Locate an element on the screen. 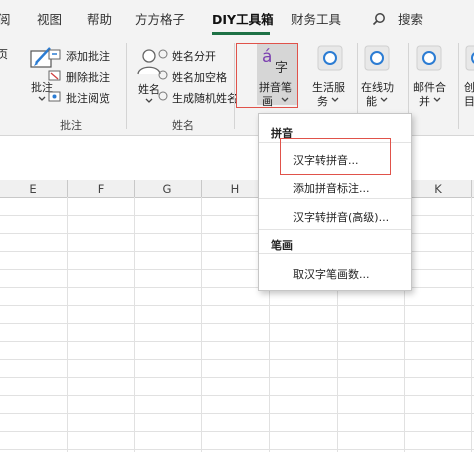  random-name-button: 生成随机姓名 is located at coordinates (205, 98).